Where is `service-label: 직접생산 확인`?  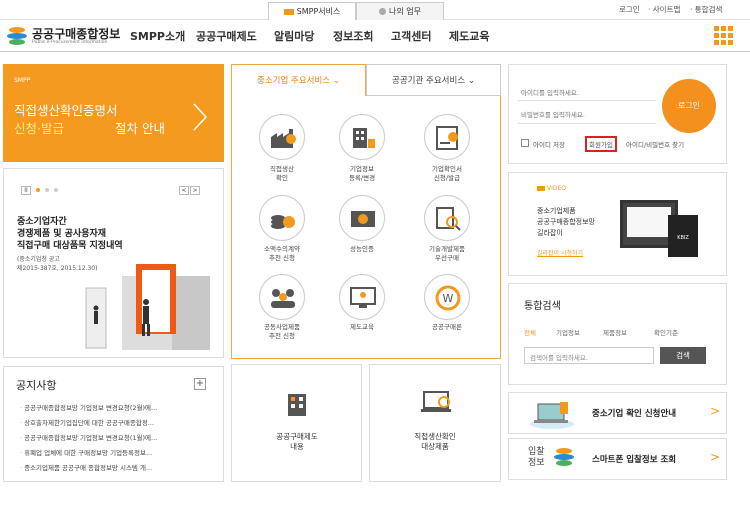 service-label: 직접생산 확인 is located at coordinates (282, 173).